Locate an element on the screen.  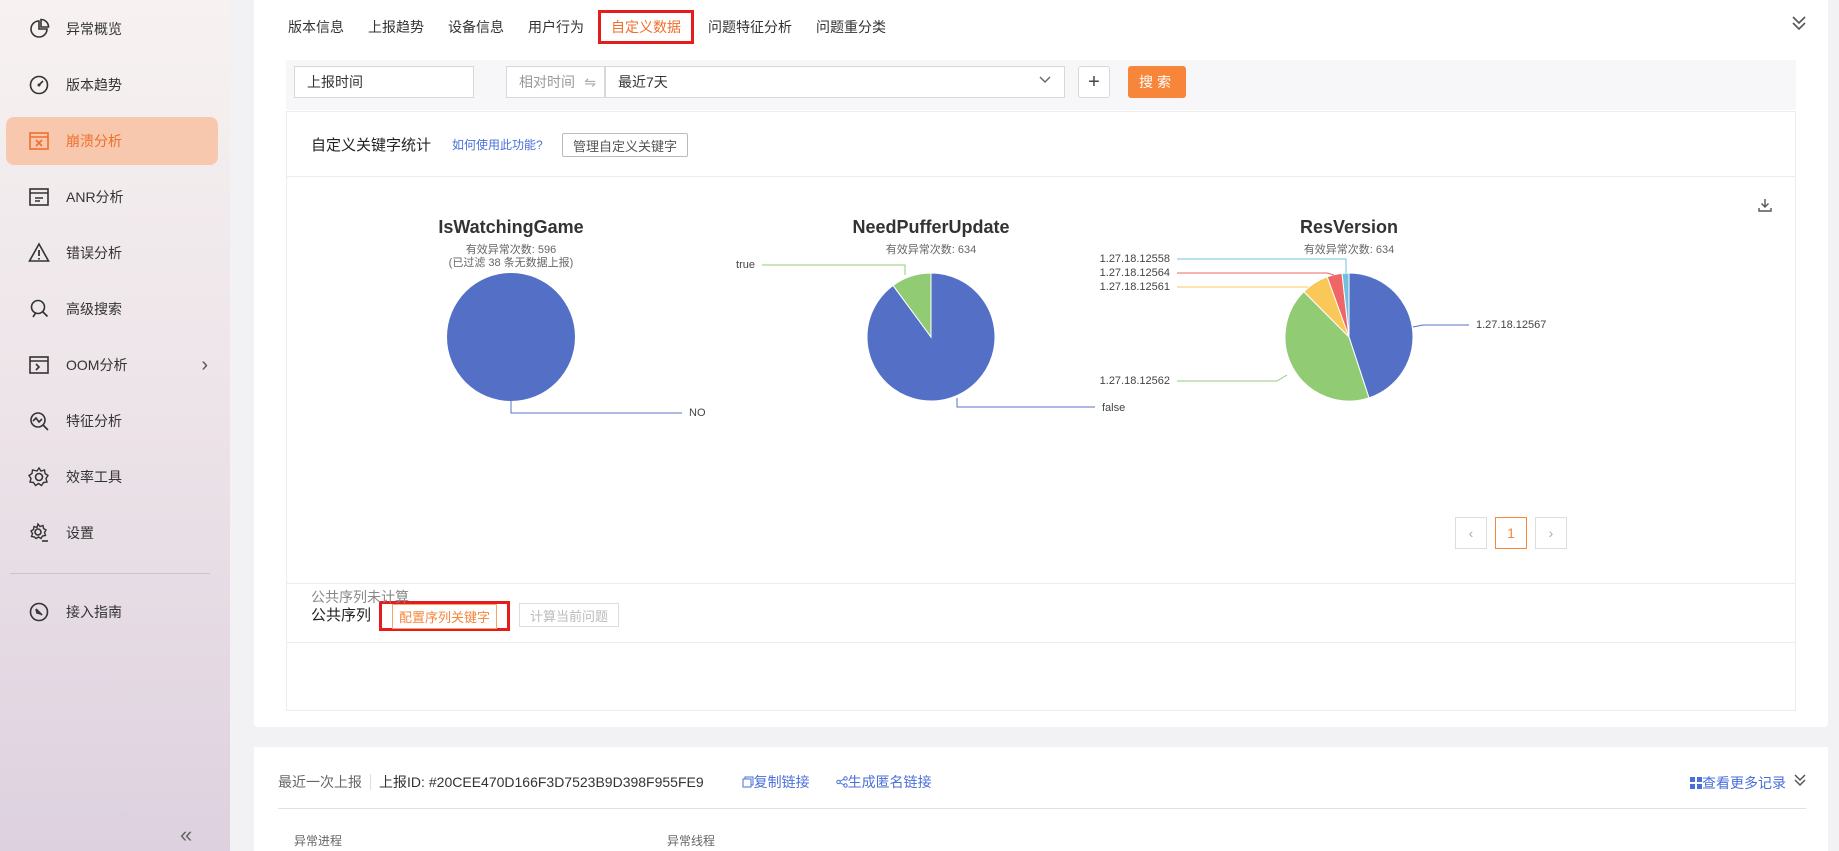
pie-label: 1.27.18.12561 is located at coordinates (1135, 287).